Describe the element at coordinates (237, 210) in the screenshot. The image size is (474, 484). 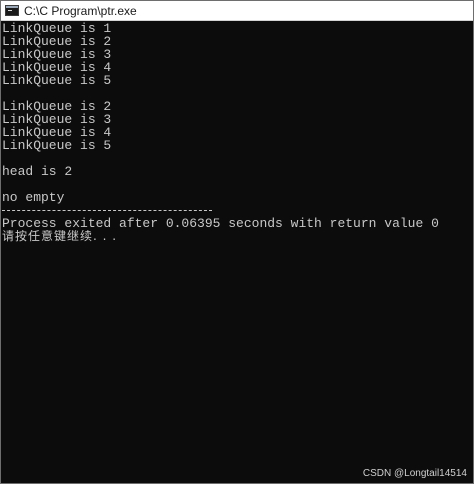
I see `separator-line` at that location.